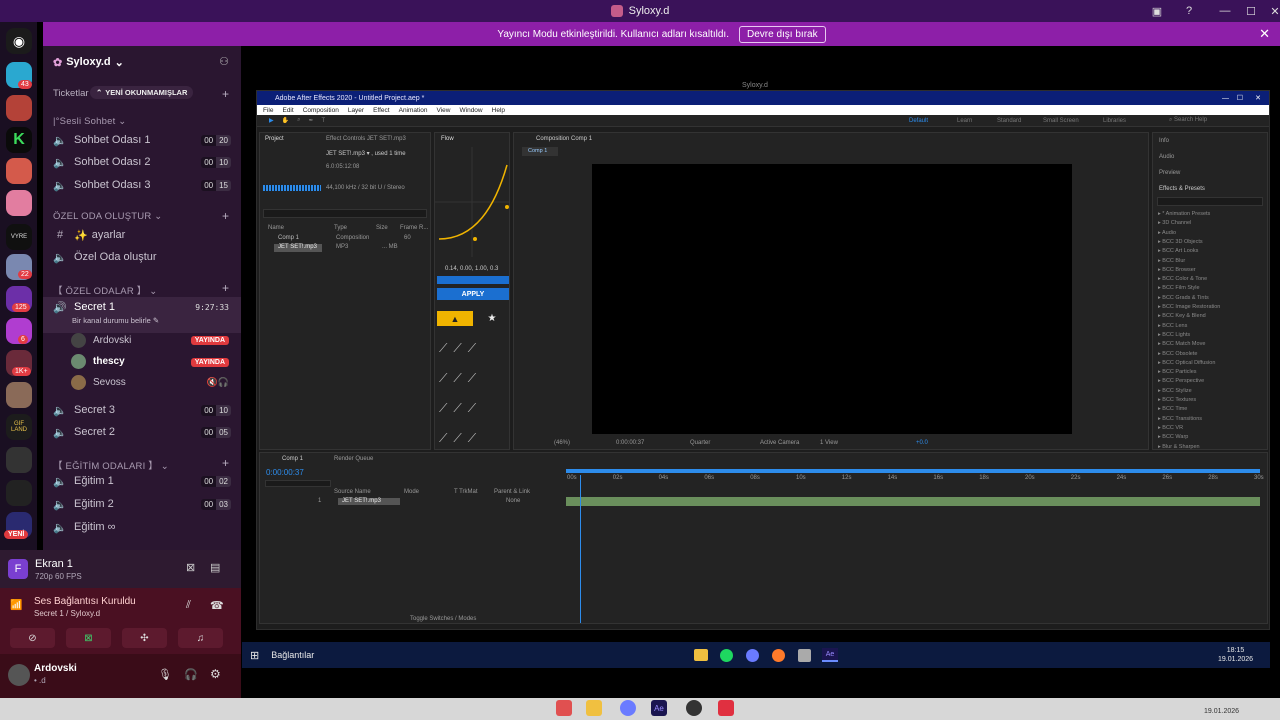 This screenshot has width=1280, height=720. I want to click on timeline-timecode: 0:00:00:37, so click(285, 472).